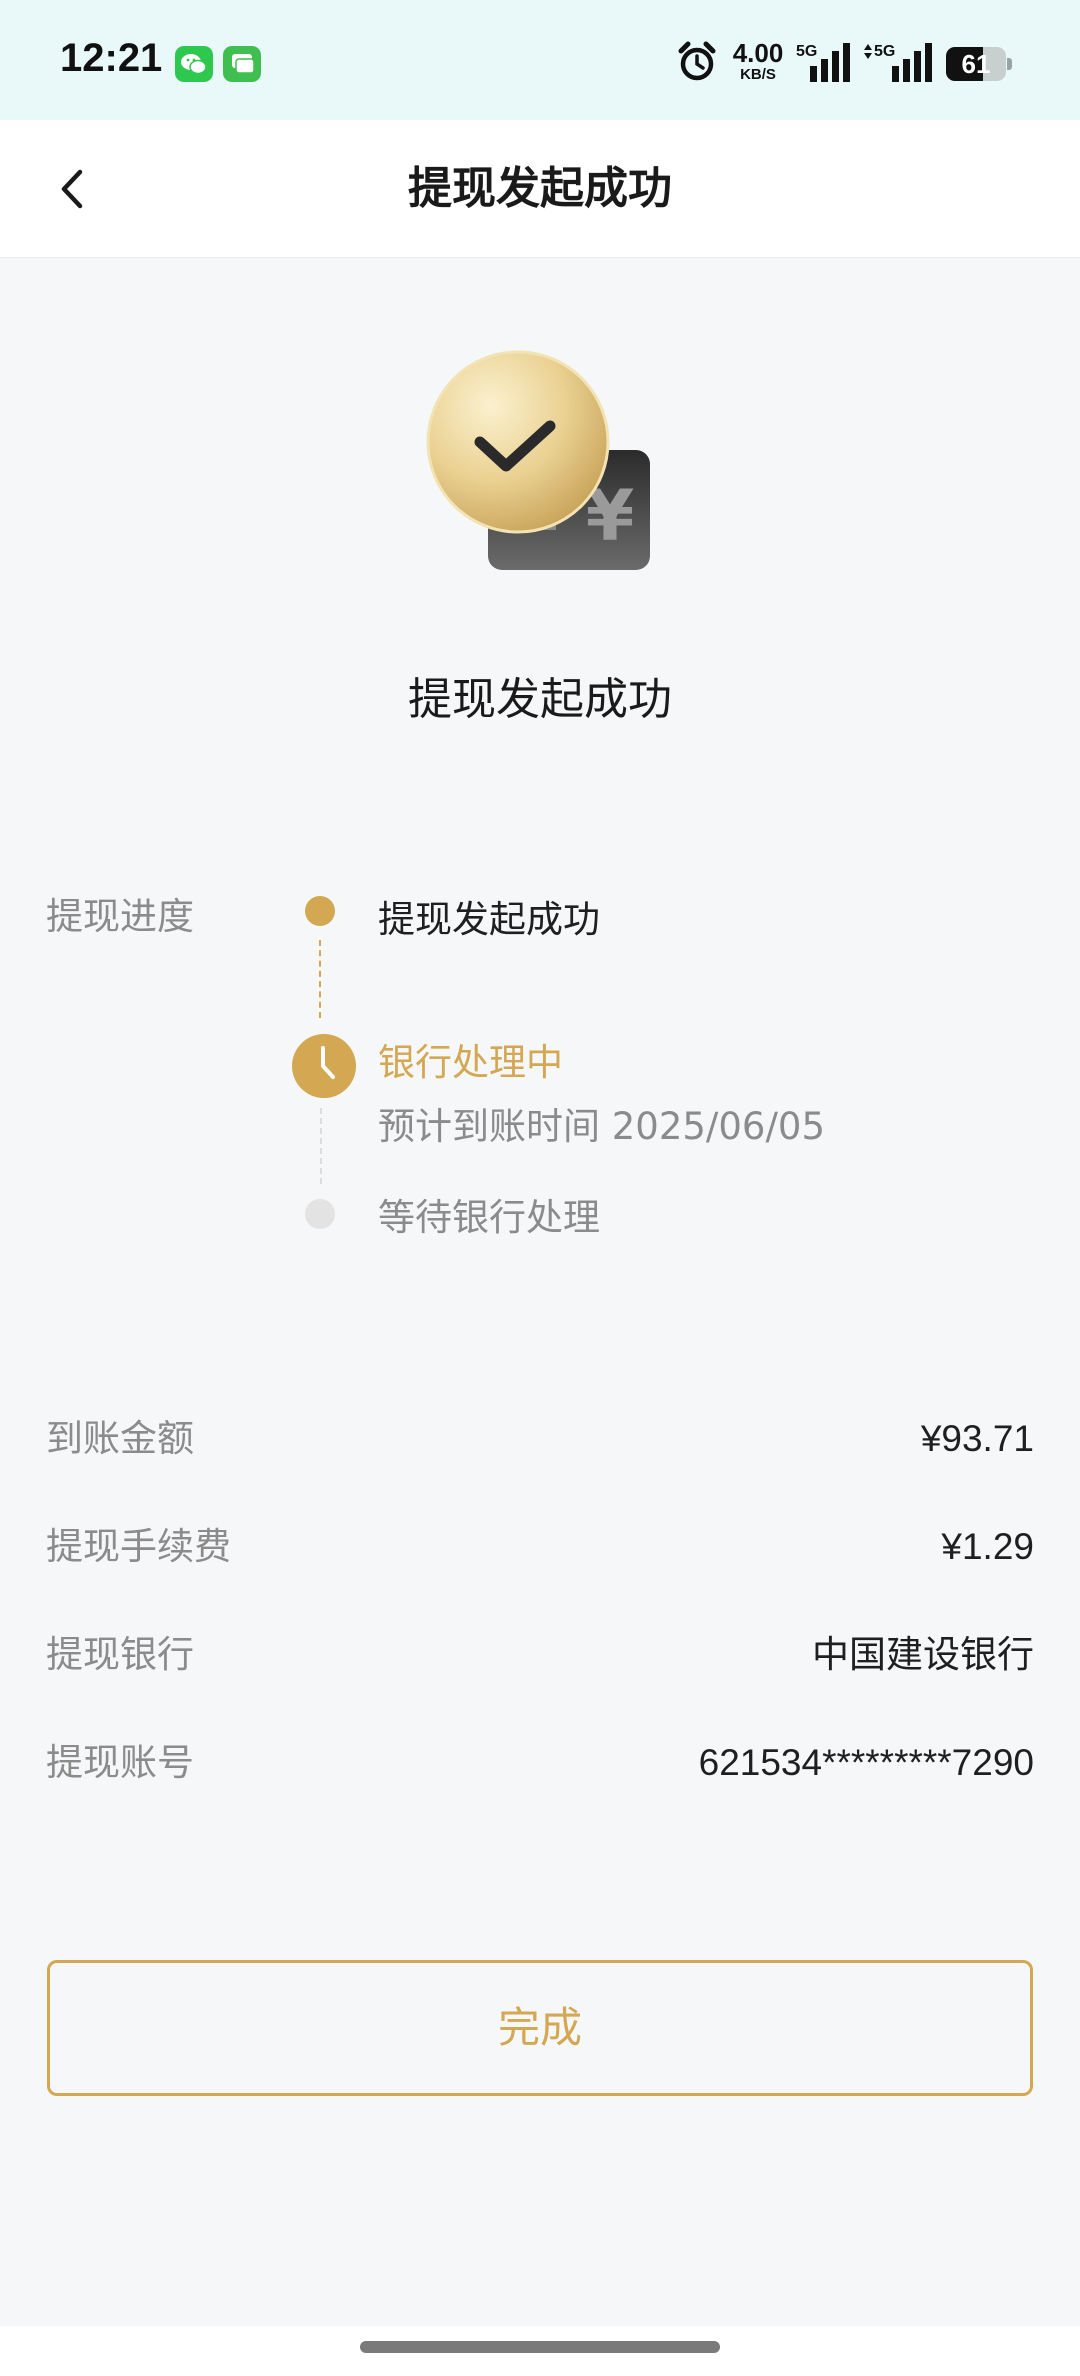 Image resolution: width=1080 pixels, height=2376 pixels. I want to click on network-speed-unit: KB/S, so click(758, 74).